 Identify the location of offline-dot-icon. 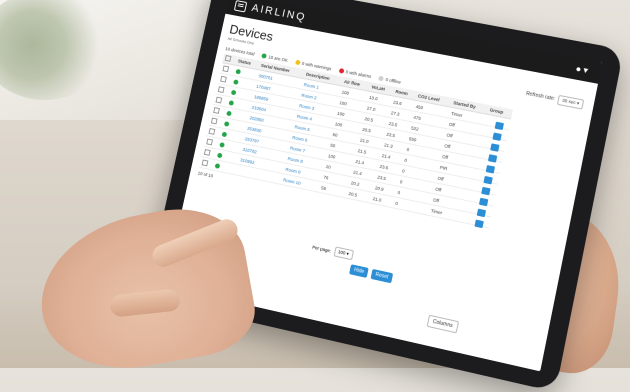
(381, 79).